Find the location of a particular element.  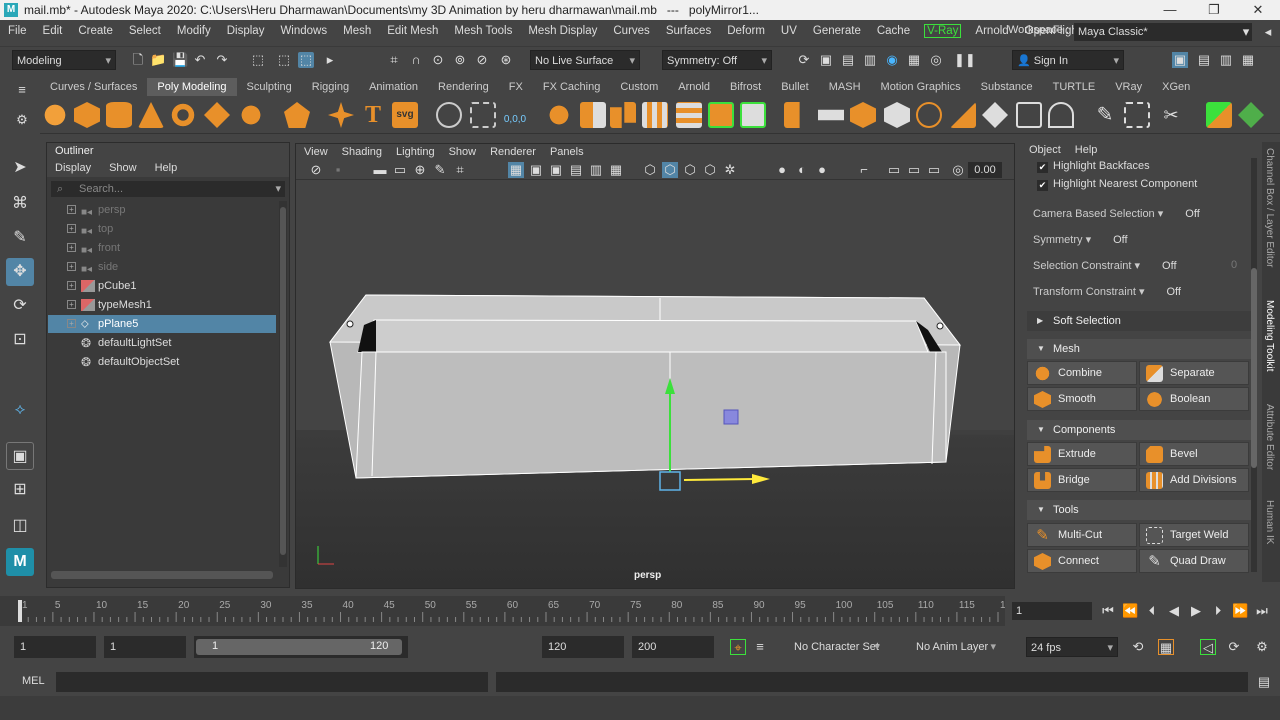

outliner-menu-show: Show is located at coordinates (123, 168).